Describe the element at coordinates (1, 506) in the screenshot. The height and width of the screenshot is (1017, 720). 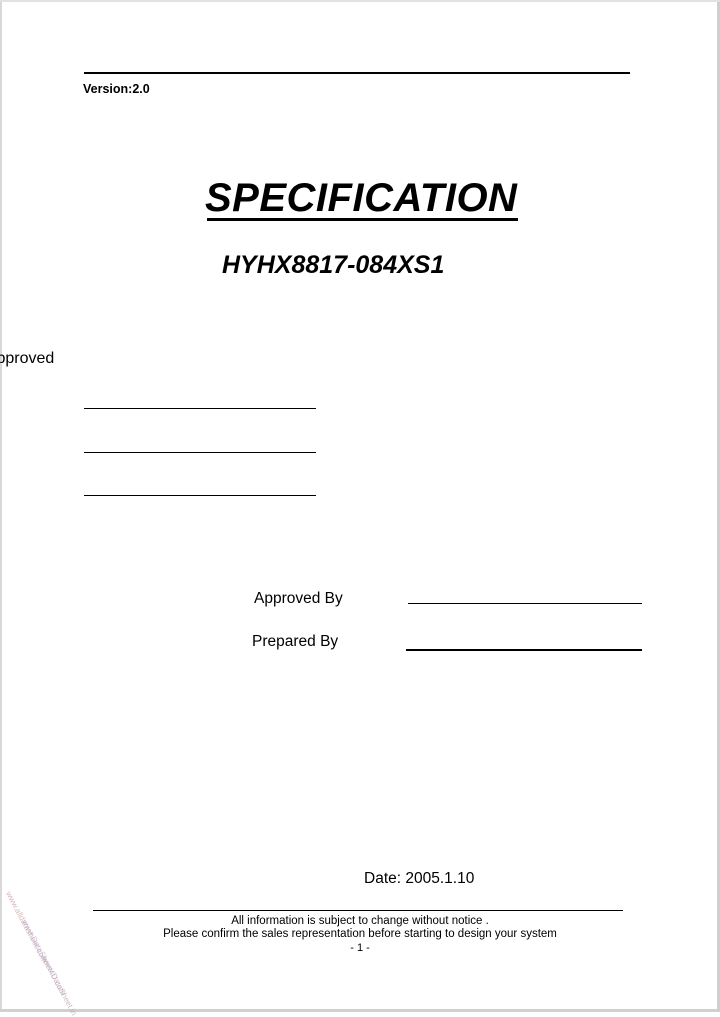
I see `page-edge-left` at that location.